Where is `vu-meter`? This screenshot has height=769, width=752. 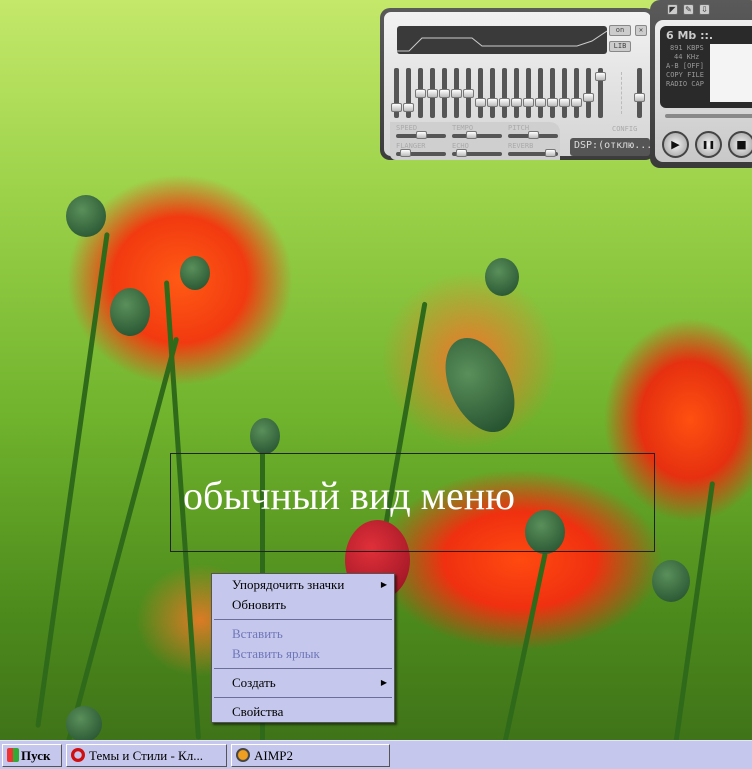 vu-meter is located at coordinates (731, 73).